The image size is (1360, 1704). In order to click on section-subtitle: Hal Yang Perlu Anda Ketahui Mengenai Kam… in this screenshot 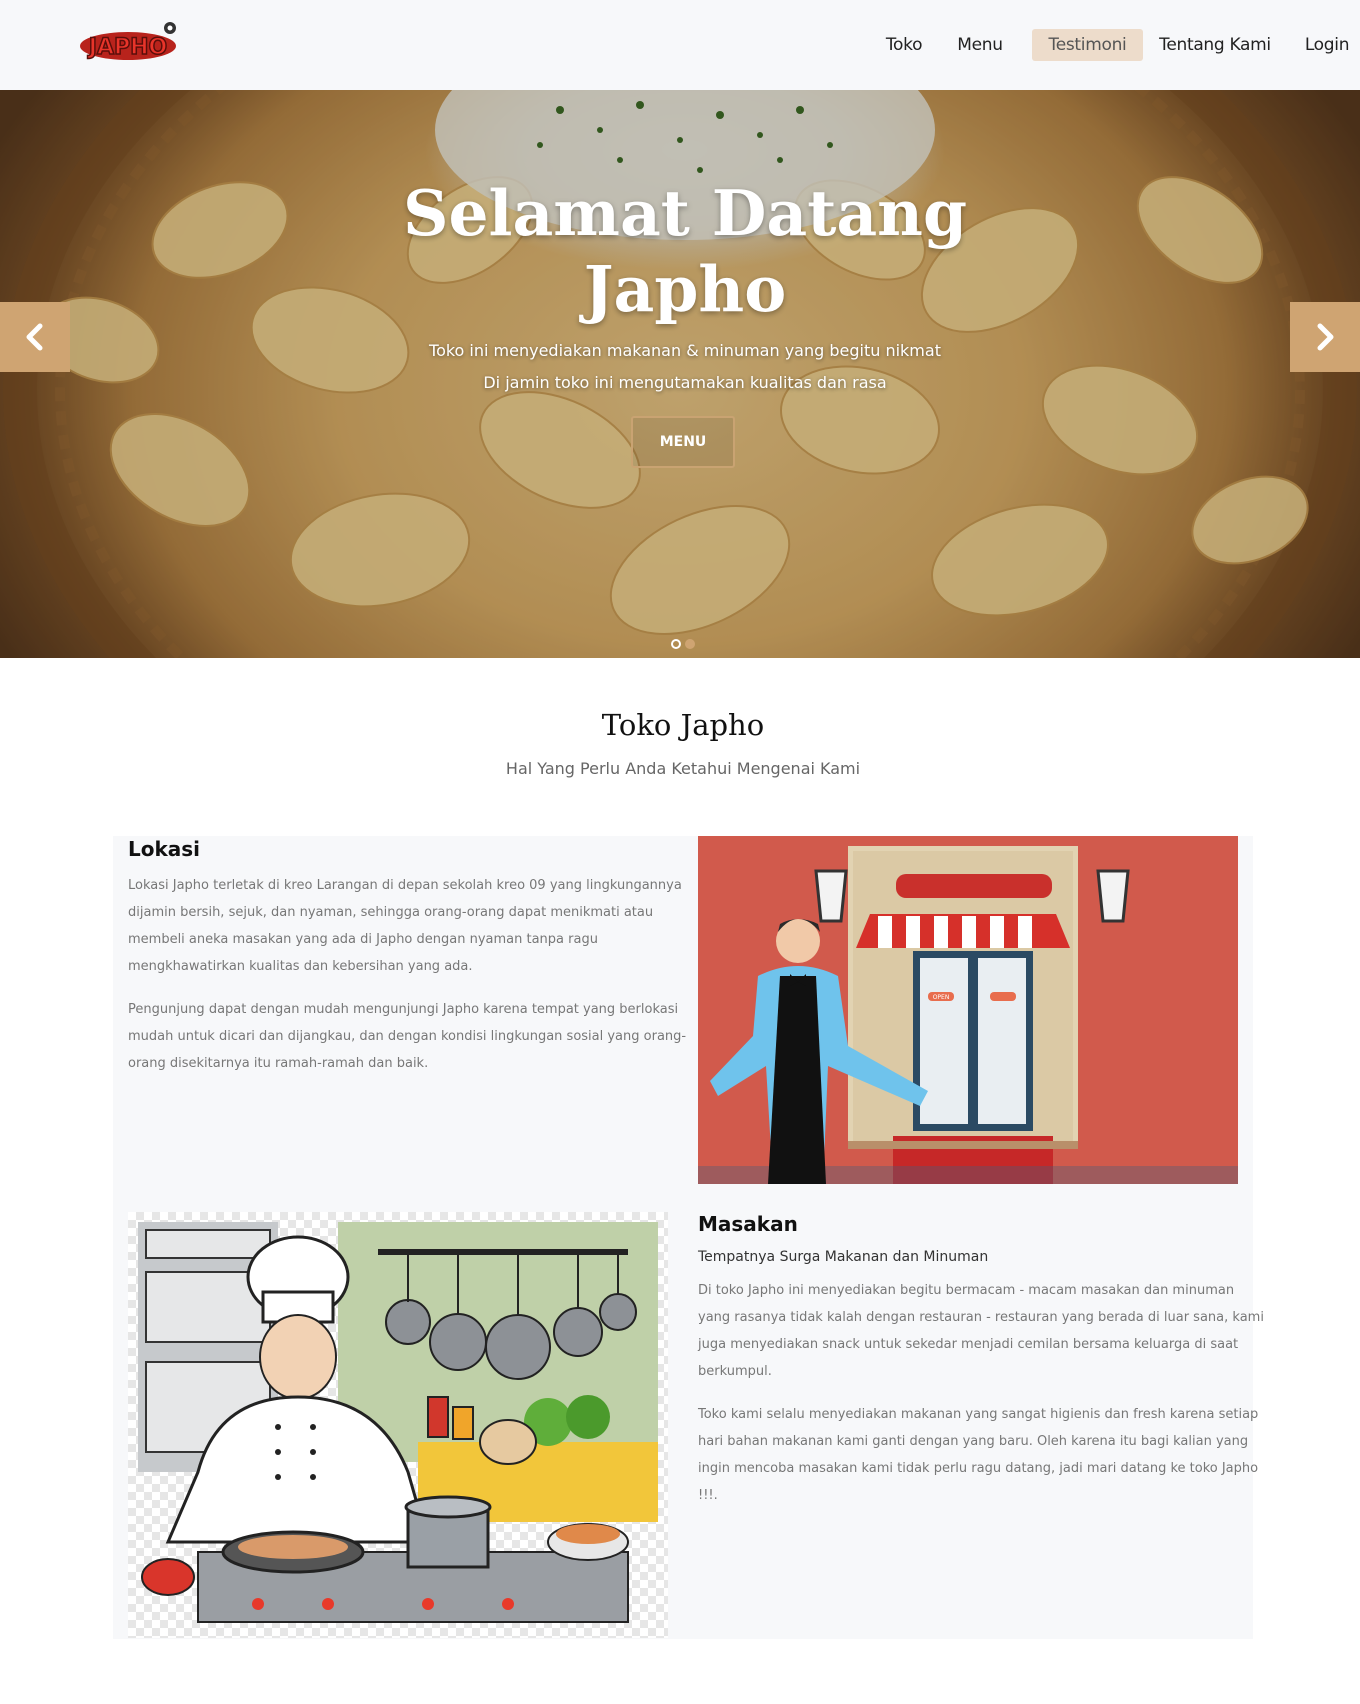, I will do `click(683, 768)`.